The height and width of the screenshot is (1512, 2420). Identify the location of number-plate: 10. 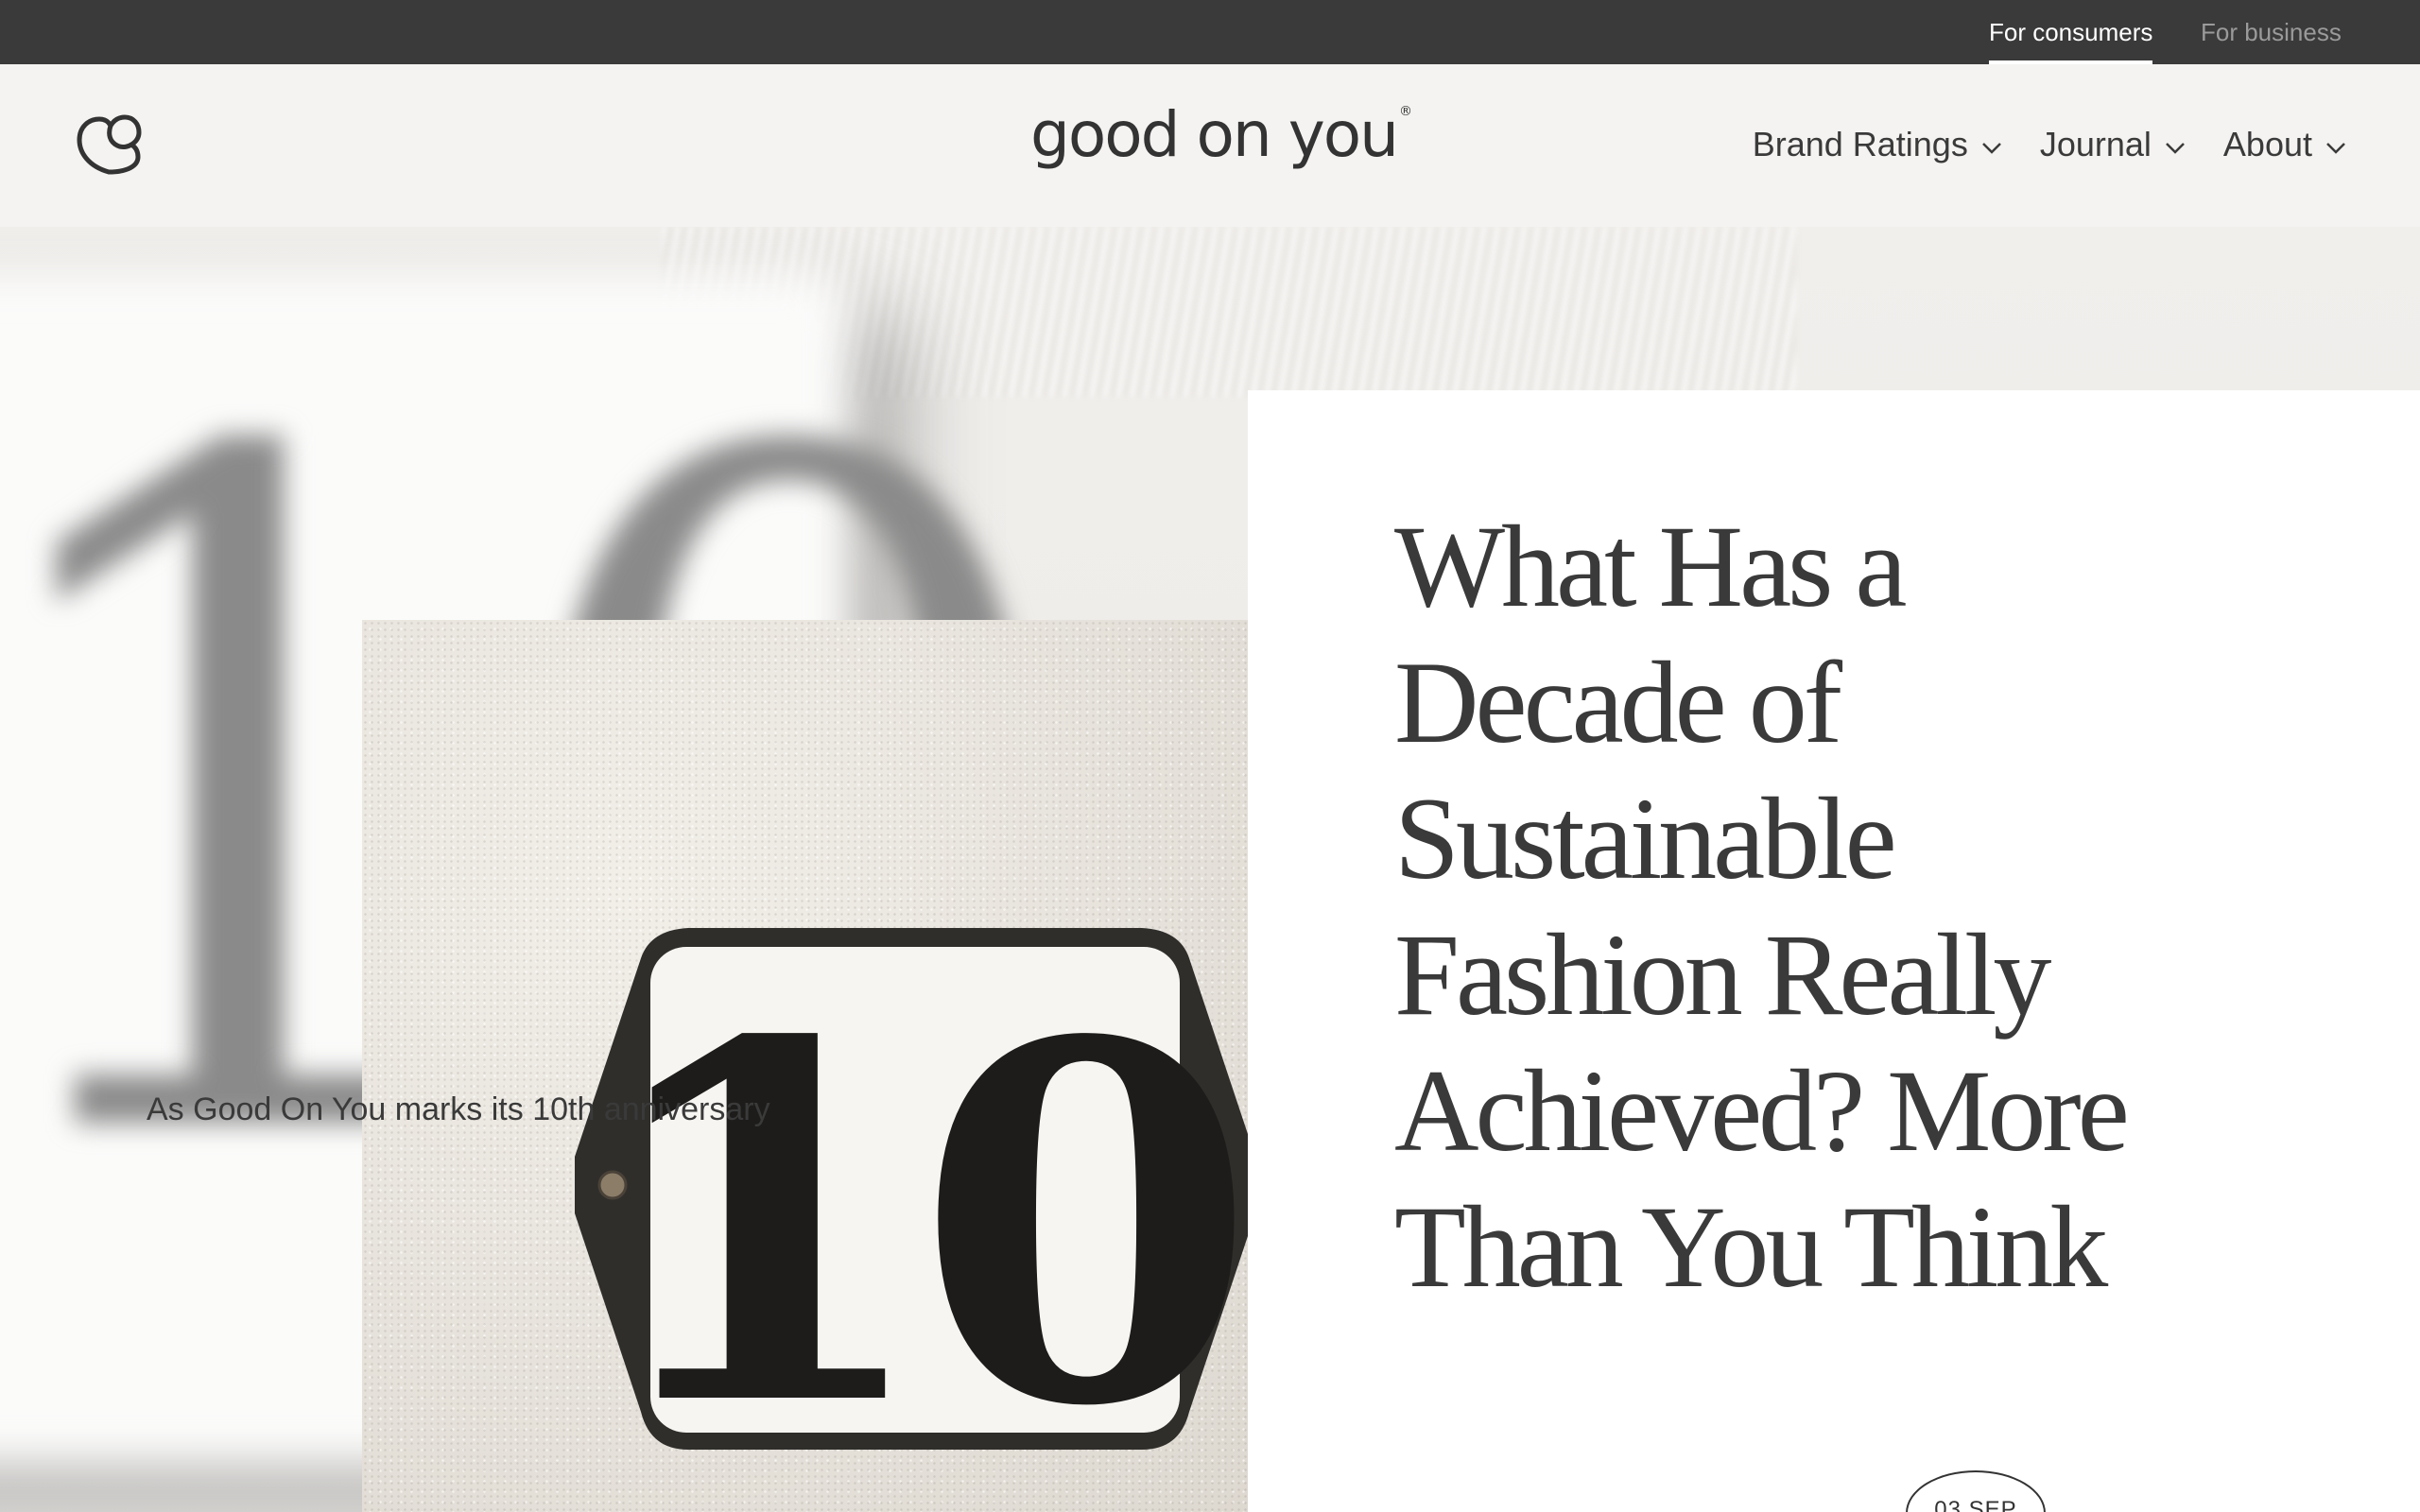
(911, 1198).